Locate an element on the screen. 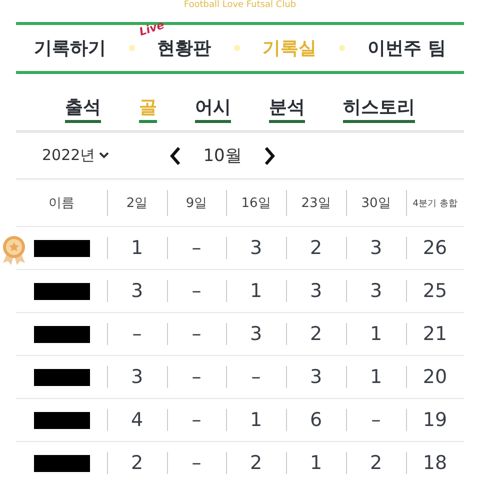  sub-tab: 히스토리 is located at coordinates (379, 109).